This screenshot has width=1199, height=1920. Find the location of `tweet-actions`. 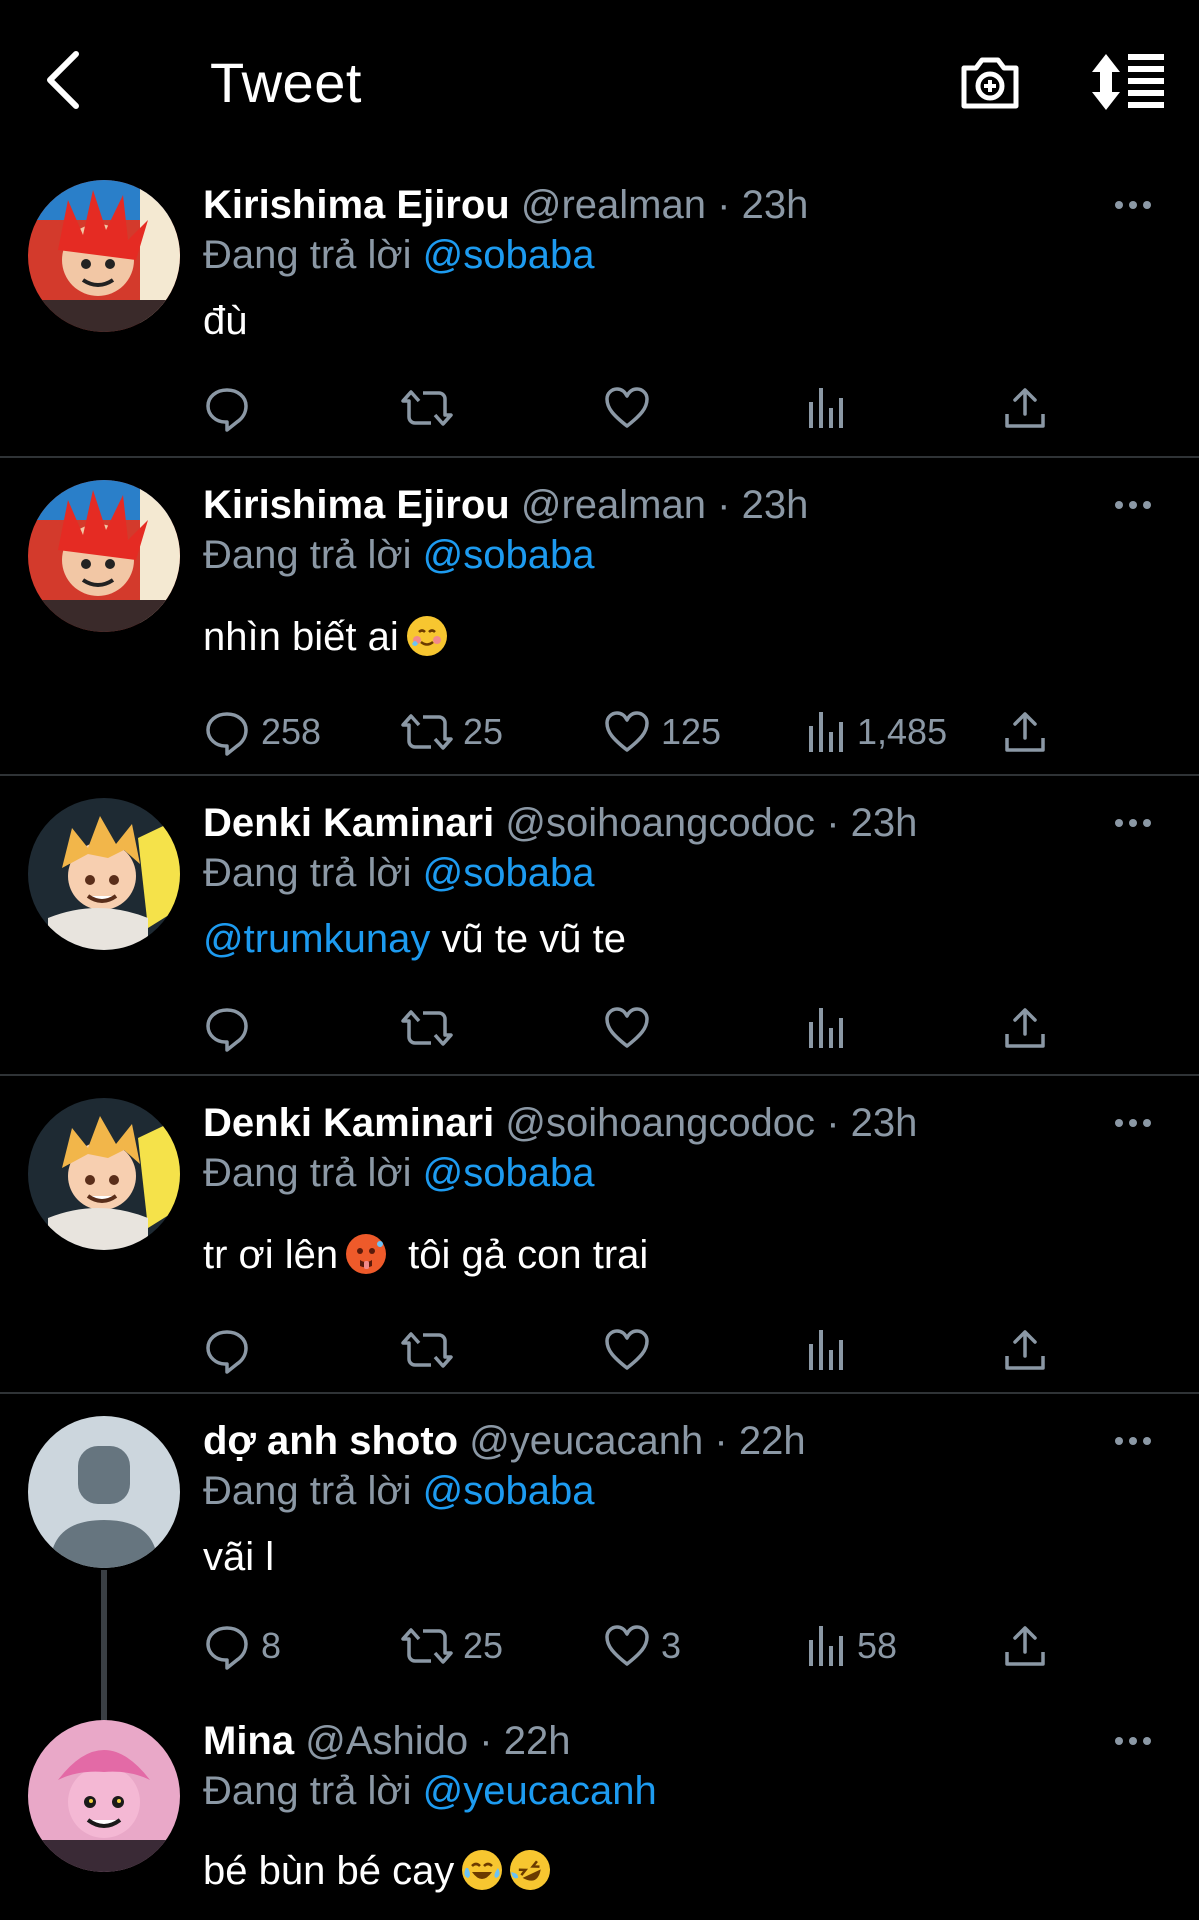

tweet-actions is located at coordinates (643, 408).